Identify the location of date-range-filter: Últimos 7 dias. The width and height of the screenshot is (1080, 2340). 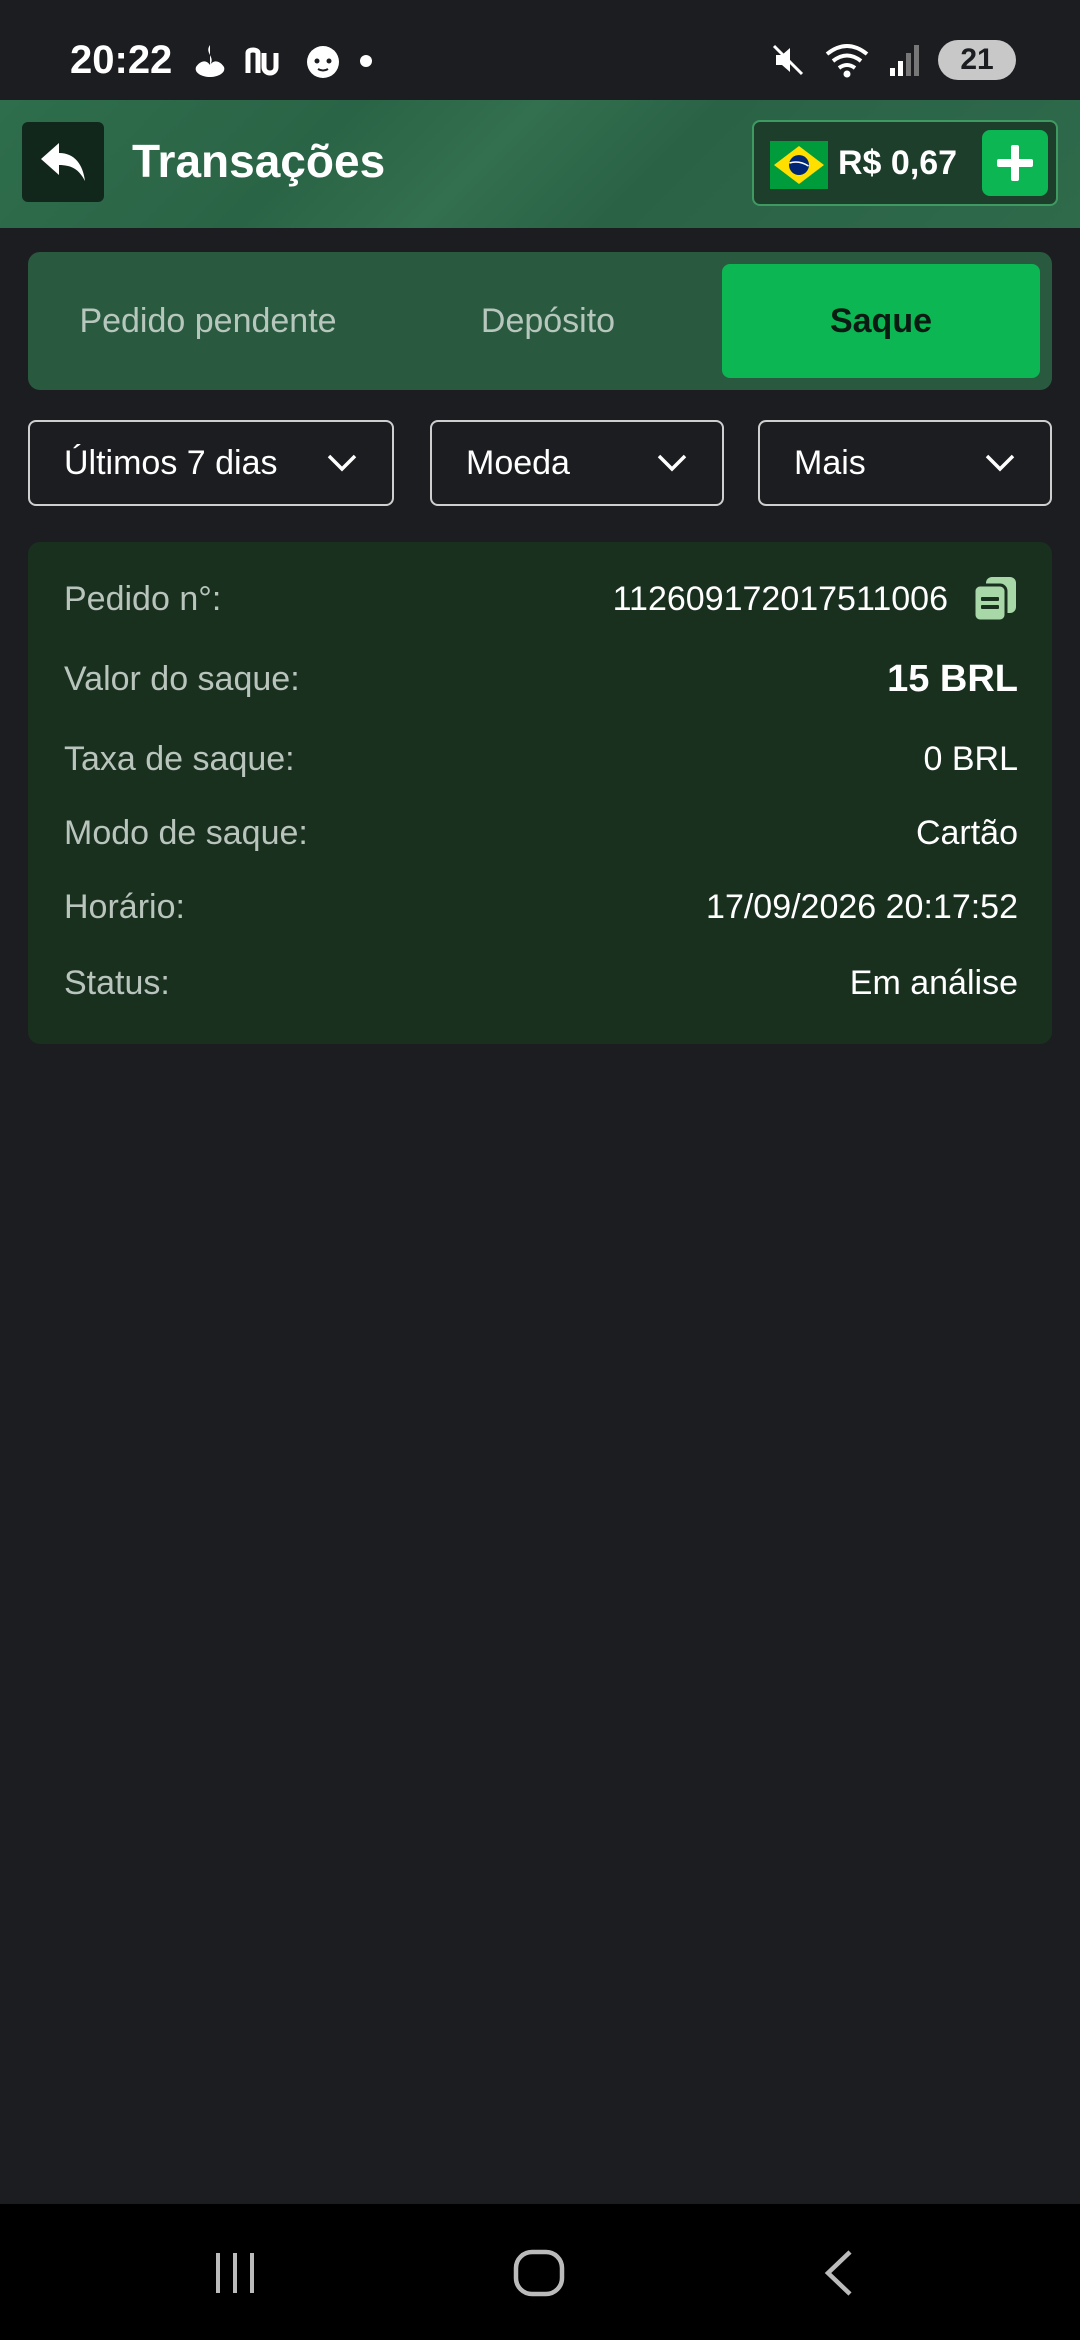
(211, 463).